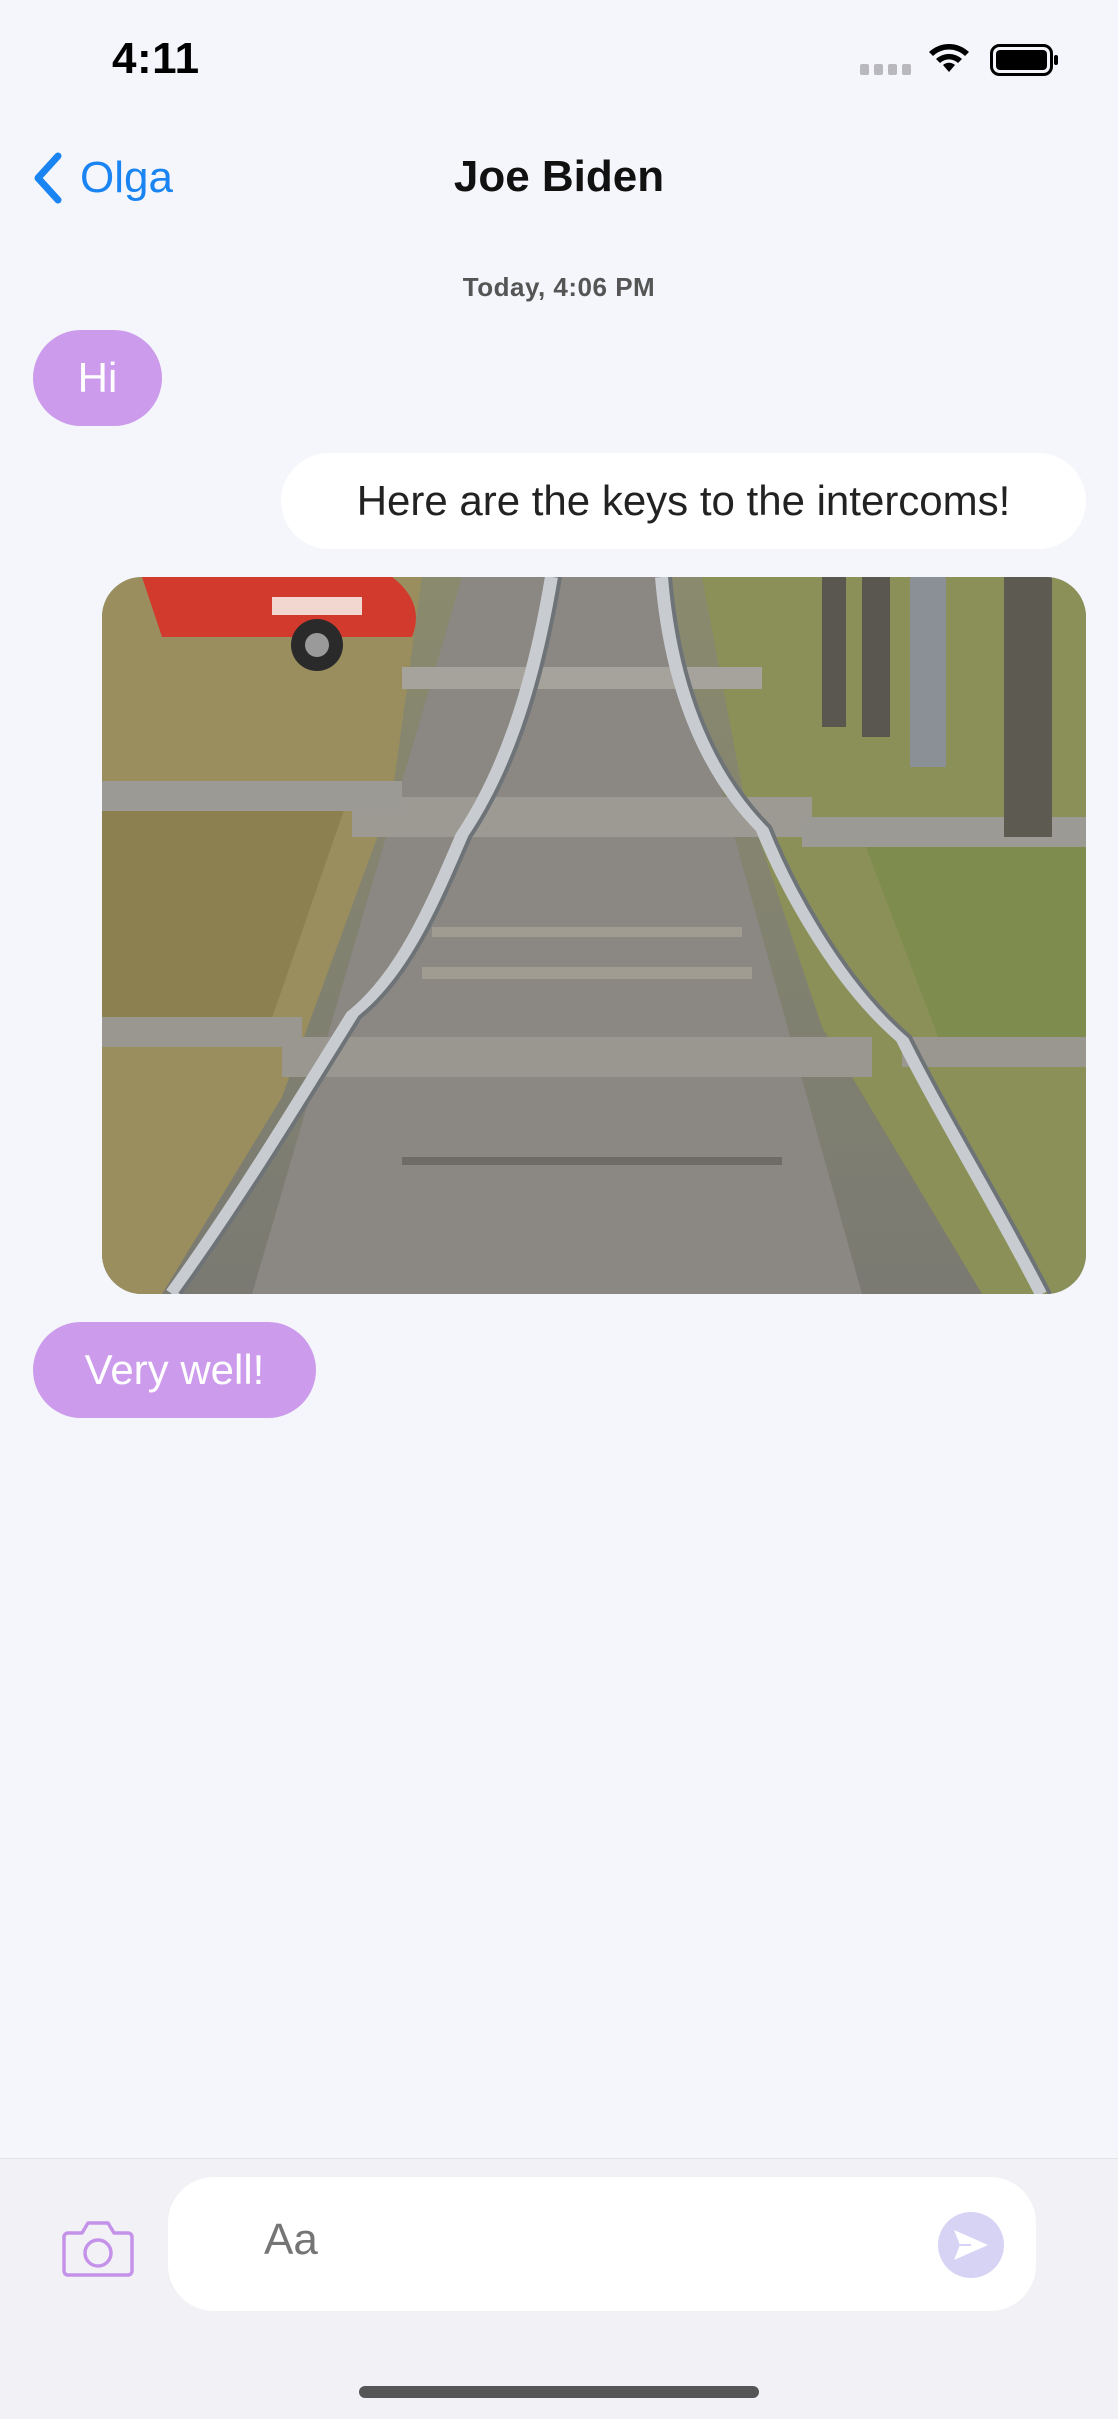  I want to click on incoming-message: Hi, so click(97, 378).